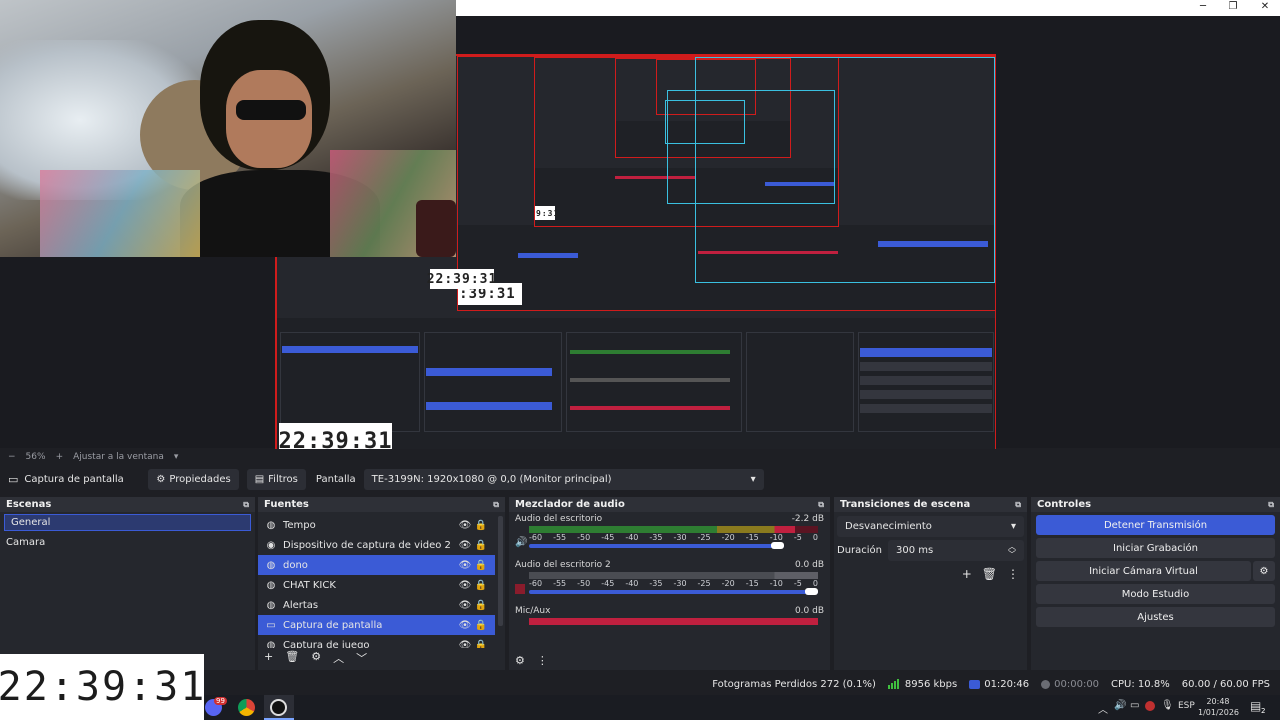 The height and width of the screenshot is (720, 1280). Describe the element at coordinates (705, 122) in the screenshot. I see `selection-box-inner` at that location.